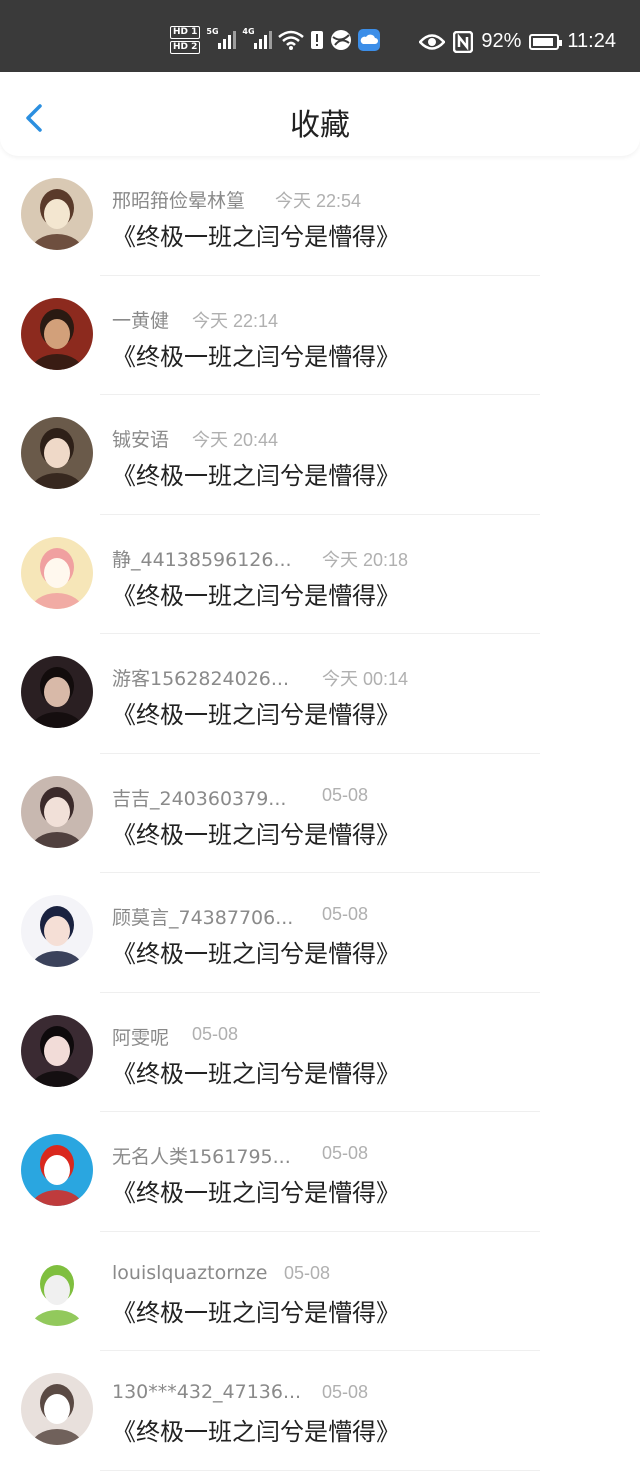  What do you see at coordinates (320, 1052) in the screenshot?
I see `list-item: 阿雯呢 05-08 《终极一班之闫兮是懵得》` at bounding box center [320, 1052].